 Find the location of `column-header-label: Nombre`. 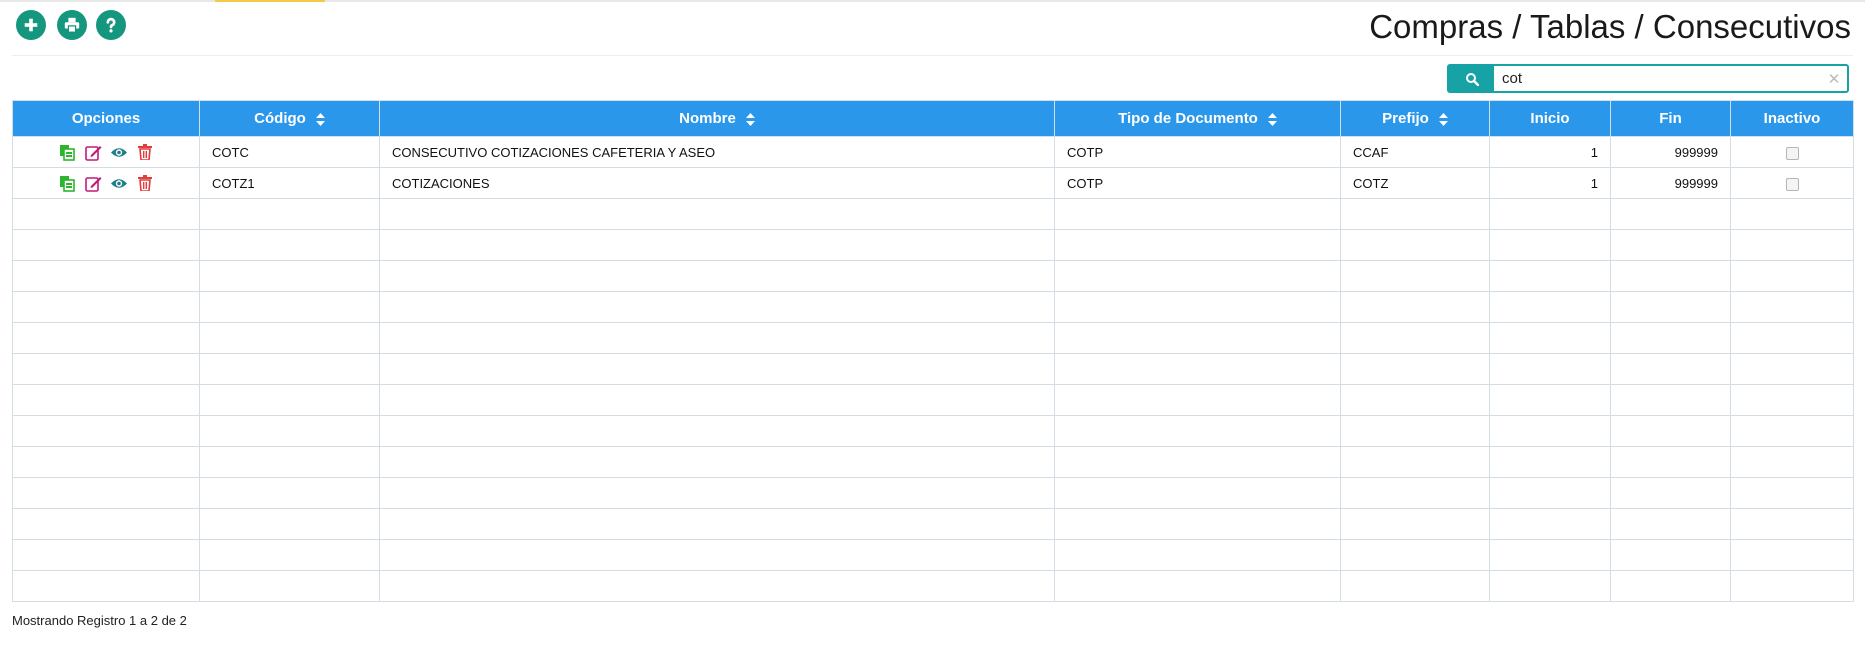

column-header-label: Nombre is located at coordinates (707, 118).